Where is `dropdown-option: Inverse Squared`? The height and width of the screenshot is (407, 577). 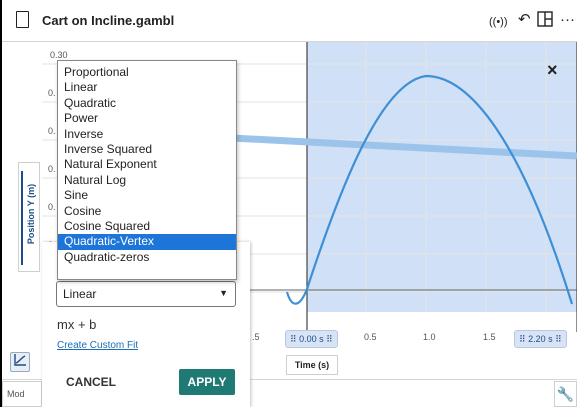
dropdown-option: Inverse Squared is located at coordinates (147, 149).